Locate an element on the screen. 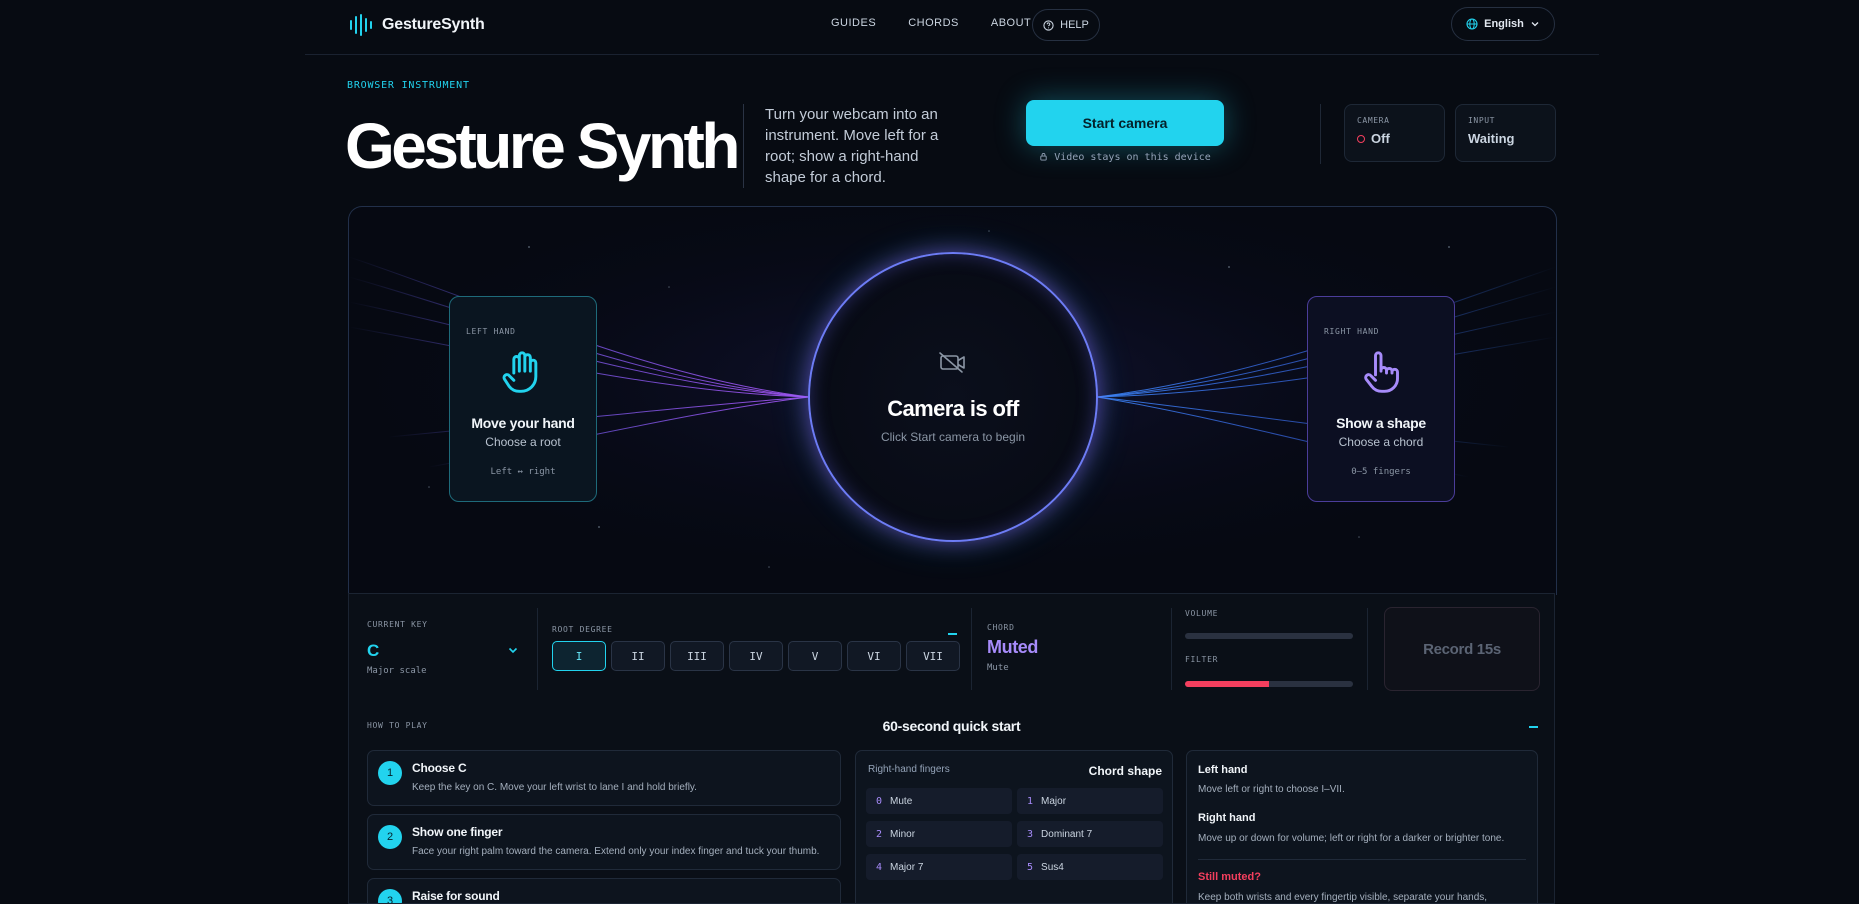 The height and width of the screenshot is (904, 1859). left-hand-label: LEFT HAND is located at coordinates (491, 331).